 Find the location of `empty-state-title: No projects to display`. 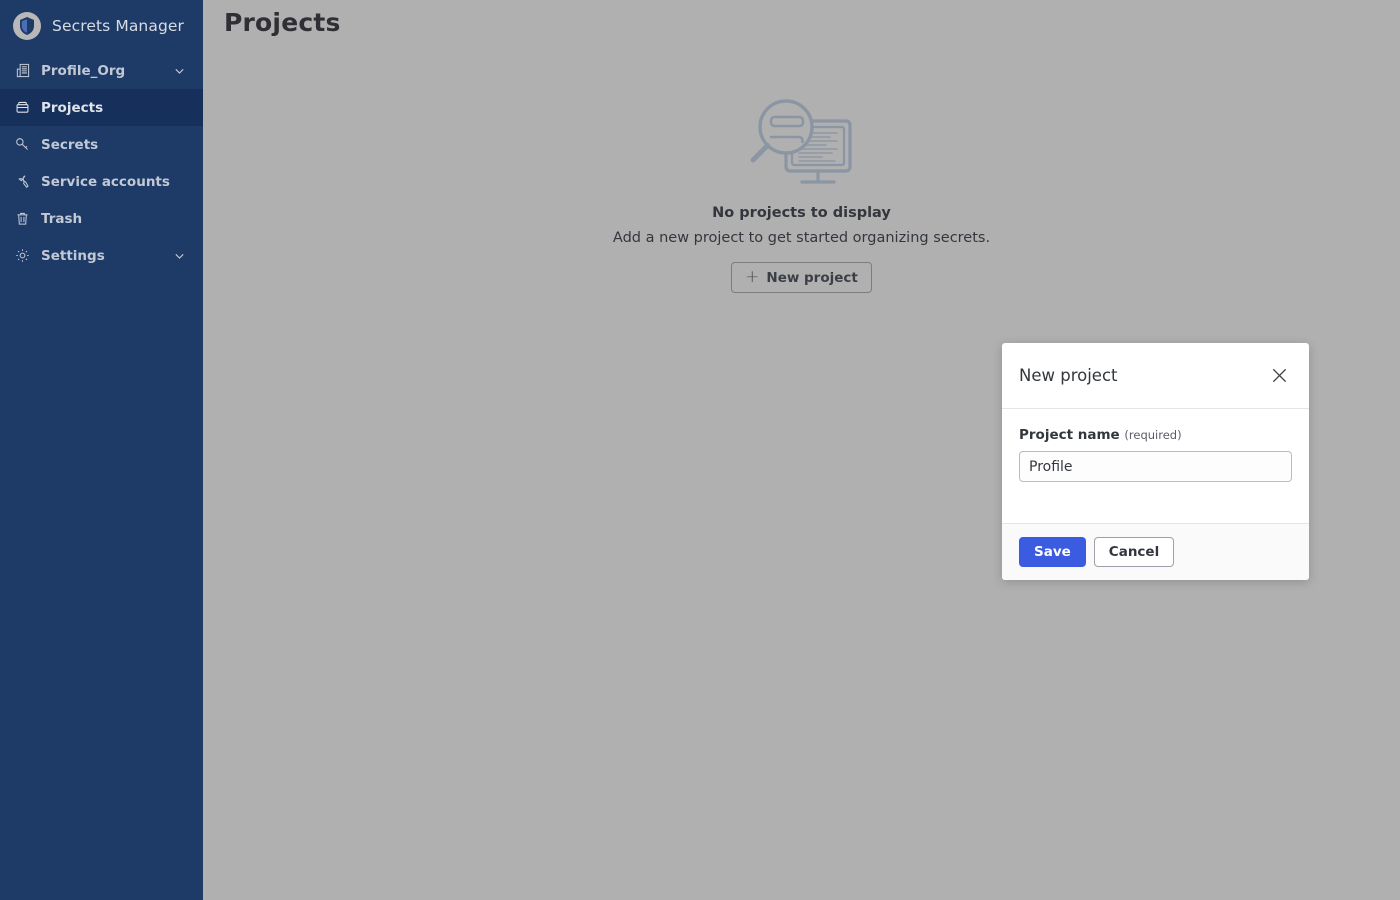

empty-state-title: No projects to display is located at coordinates (801, 213).